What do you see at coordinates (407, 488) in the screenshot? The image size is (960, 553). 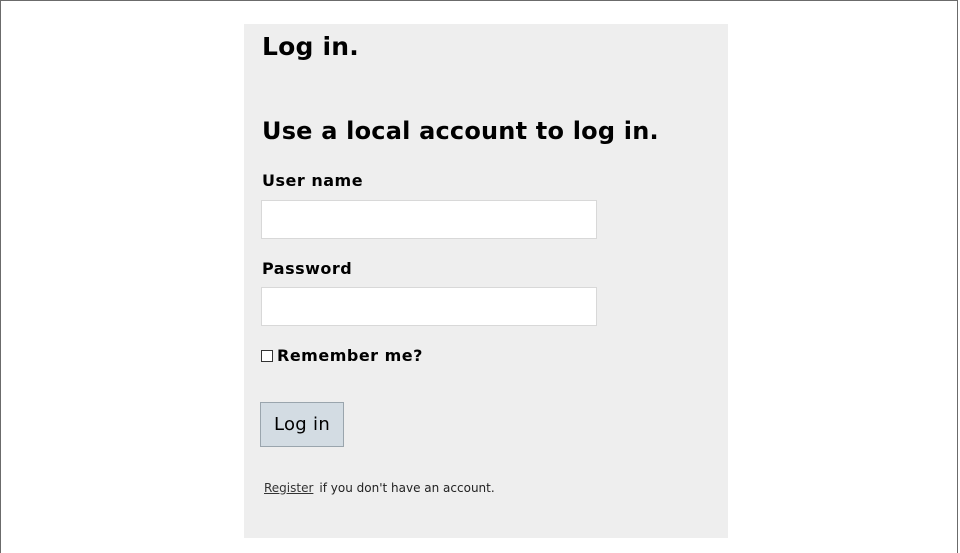 I see `register-suffix-text: if you don't have an account.` at bounding box center [407, 488].